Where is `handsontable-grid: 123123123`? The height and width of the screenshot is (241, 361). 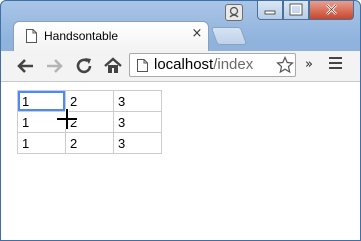 handsontable-grid: 123123123 is located at coordinates (89, 122).